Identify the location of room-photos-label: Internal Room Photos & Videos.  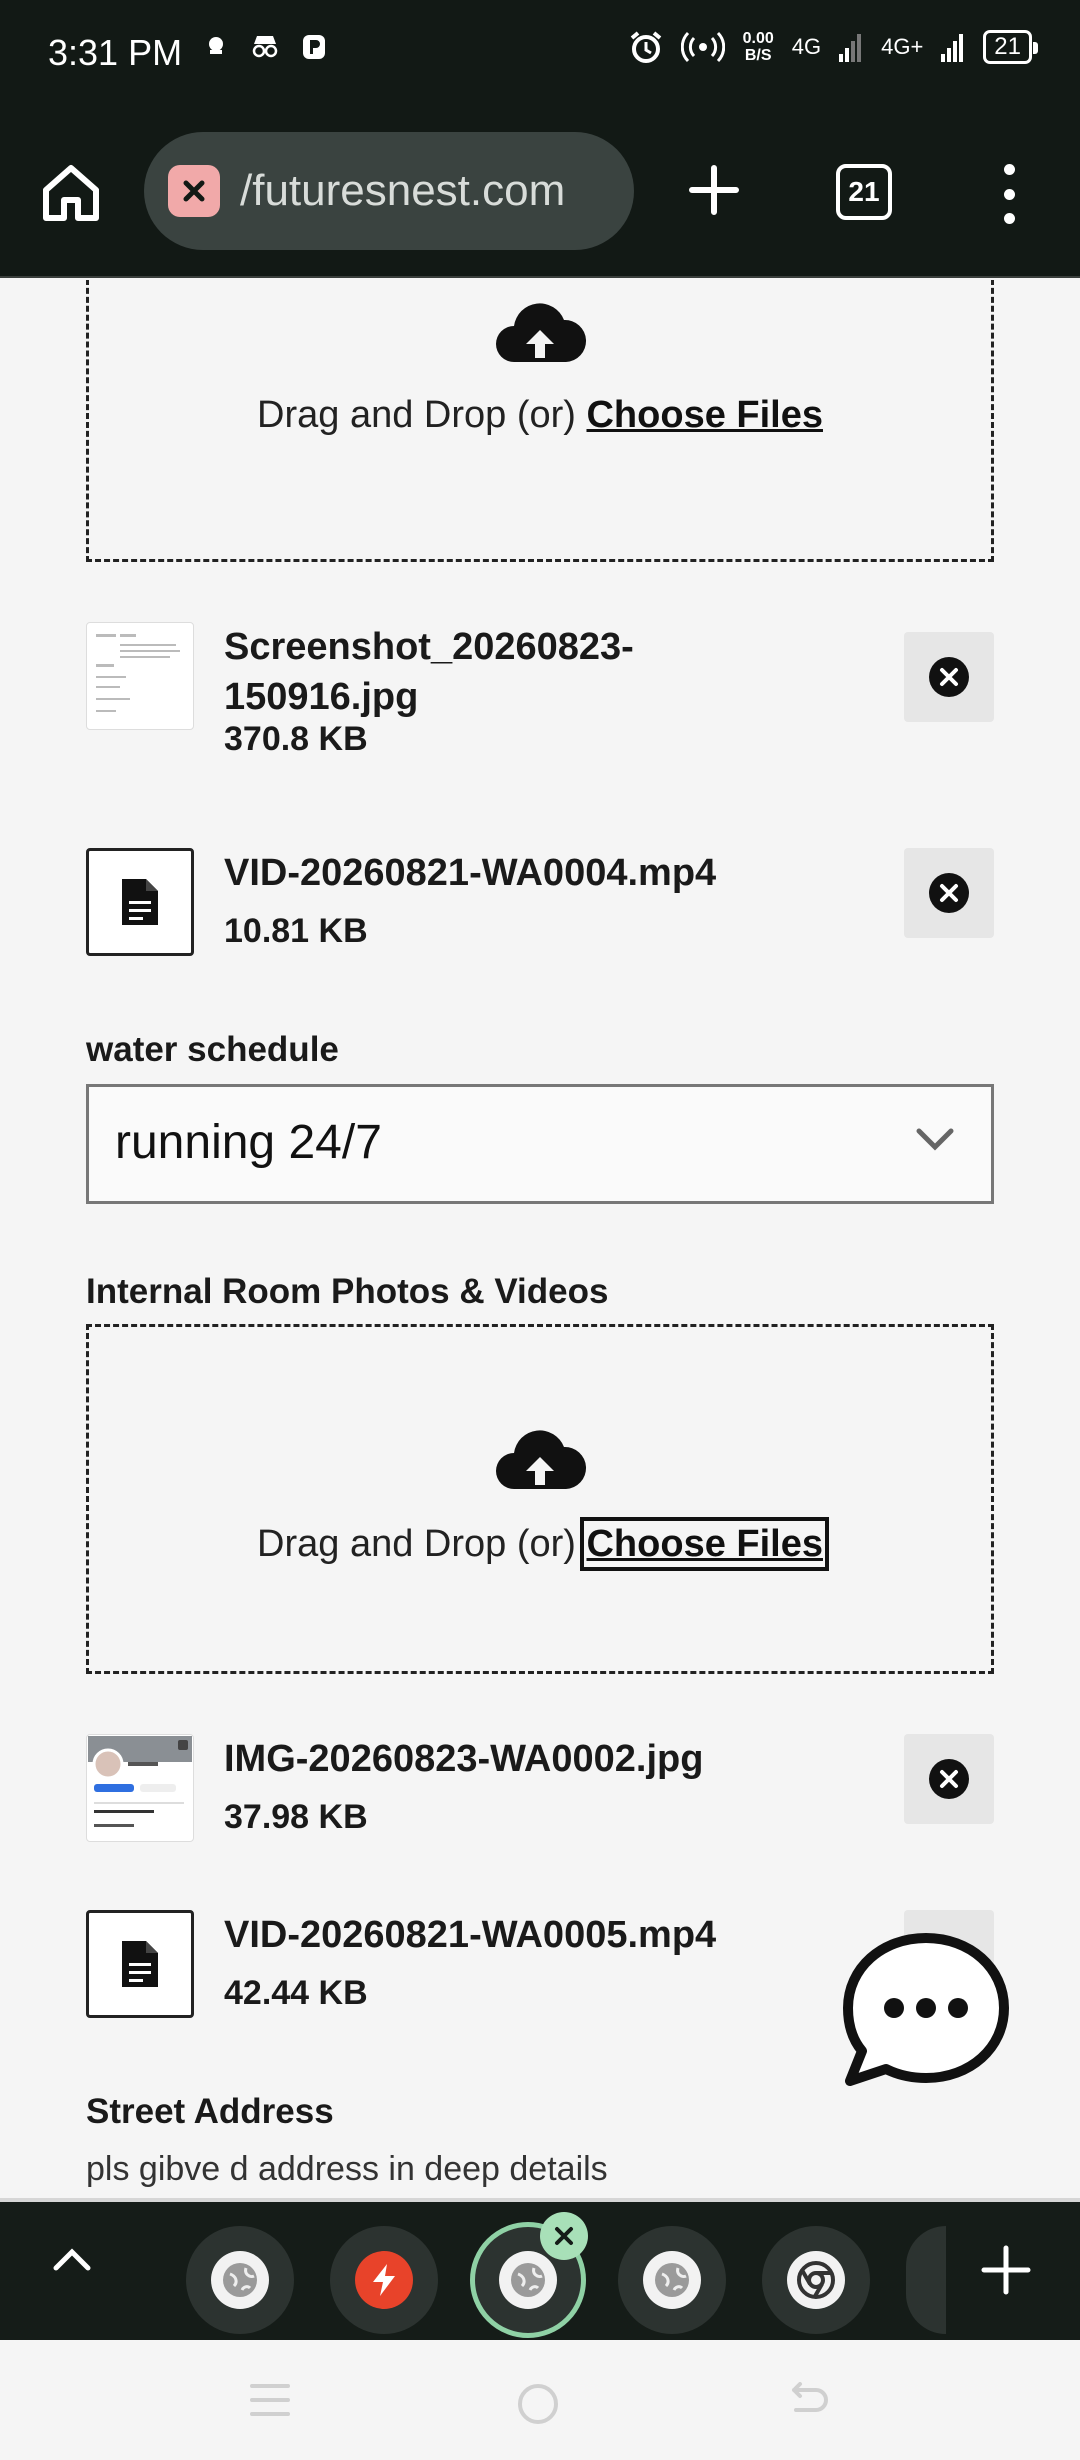
(347, 1291).